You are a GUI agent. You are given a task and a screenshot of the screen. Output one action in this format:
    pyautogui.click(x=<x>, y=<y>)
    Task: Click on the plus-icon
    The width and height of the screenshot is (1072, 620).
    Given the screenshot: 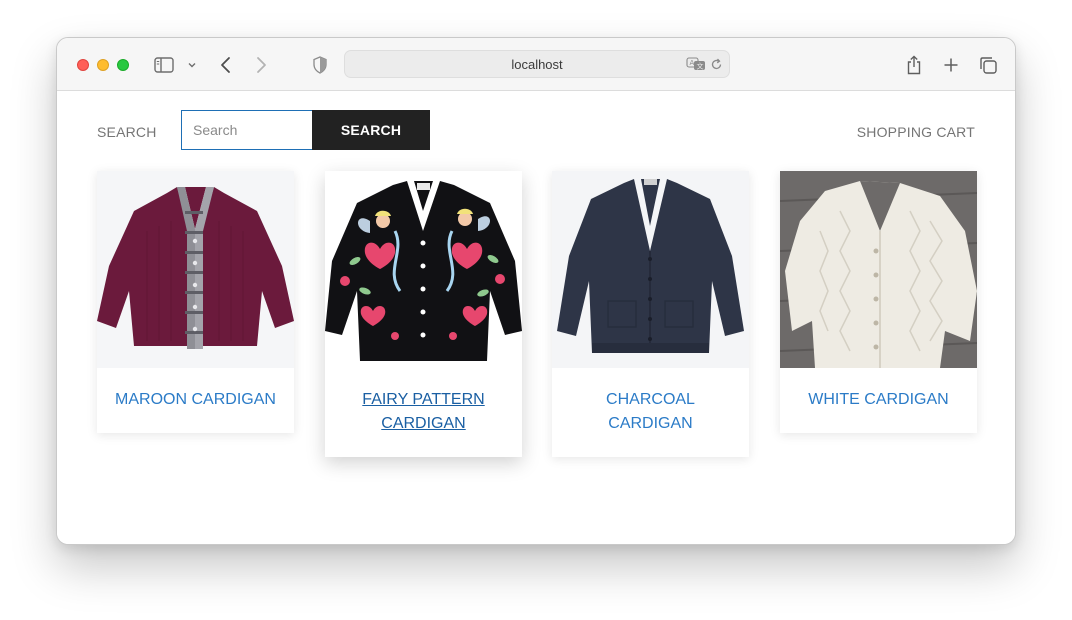 What is the action you would take?
    pyautogui.click(x=951, y=65)
    